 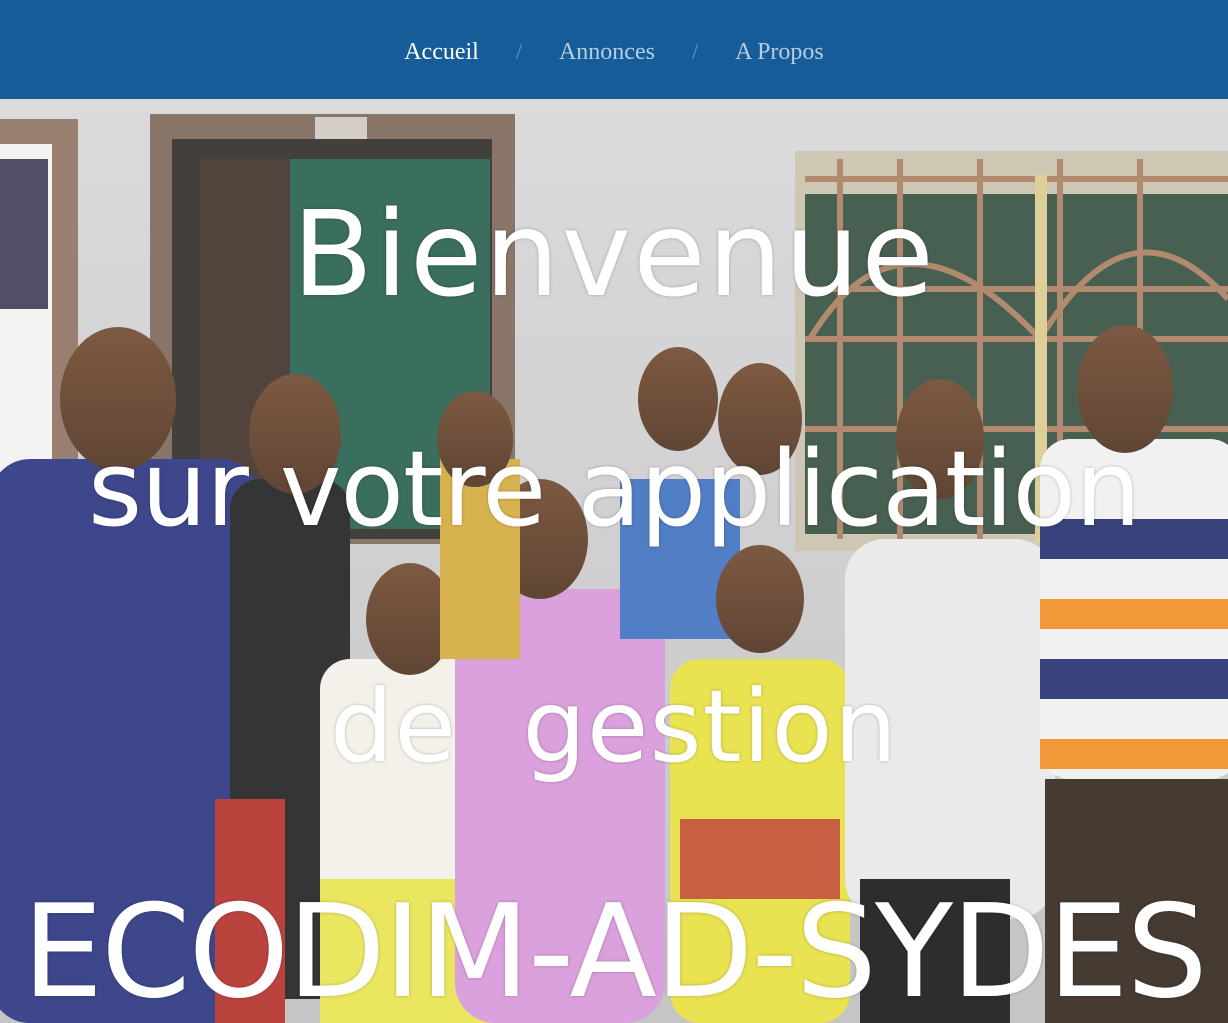 What do you see at coordinates (607, 52) in the screenshot?
I see `nav-link-annonces: Annonces` at bounding box center [607, 52].